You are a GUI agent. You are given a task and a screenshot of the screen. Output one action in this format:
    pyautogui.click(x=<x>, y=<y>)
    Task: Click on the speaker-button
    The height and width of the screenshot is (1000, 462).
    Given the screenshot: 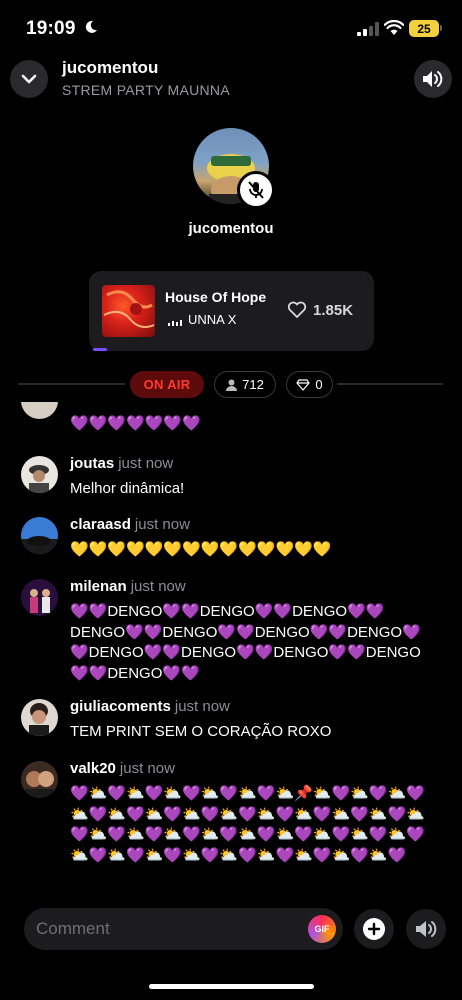 What is the action you would take?
    pyautogui.click(x=433, y=79)
    